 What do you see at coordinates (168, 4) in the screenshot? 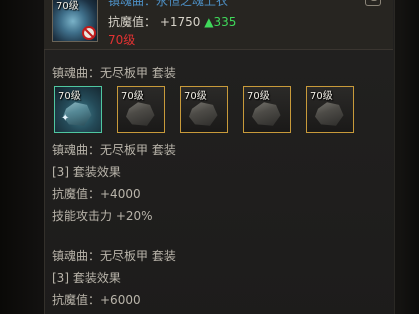
I see `item-name: 镇魂曲：永恒之魂上衣` at bounding box center [168, 4].